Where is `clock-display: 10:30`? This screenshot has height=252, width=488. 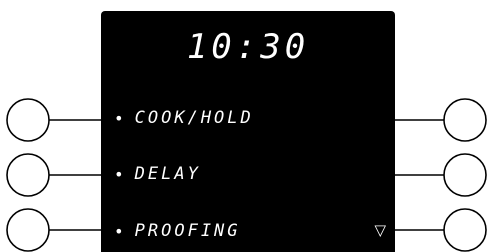
clock-display: 10:30 is located at coordinates (248, 47).